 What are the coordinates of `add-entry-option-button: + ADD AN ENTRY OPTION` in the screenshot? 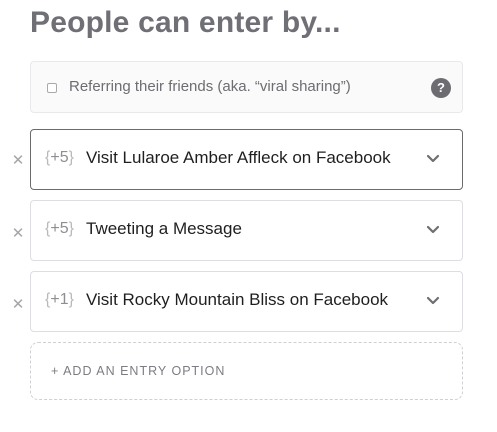 It's located at (246, 371).